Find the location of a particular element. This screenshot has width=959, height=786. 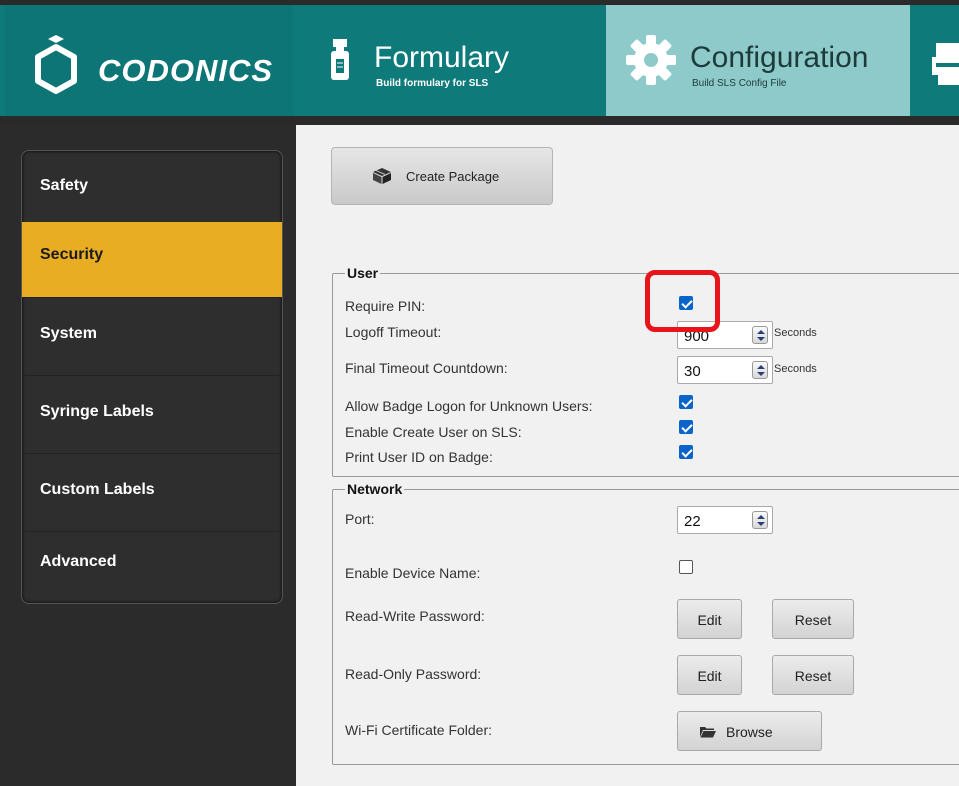

tab-formulary-subtitle: Build formulary for SLS is located at coordinates (432, 83).